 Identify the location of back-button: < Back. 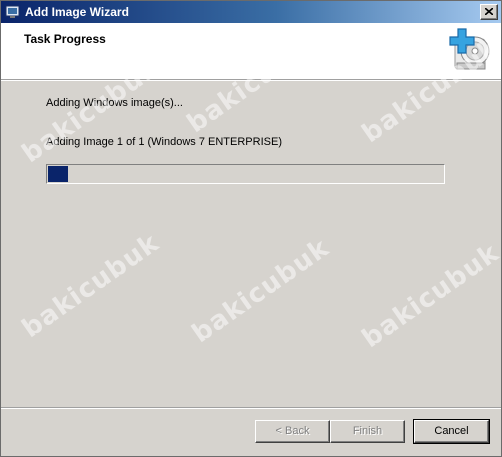
(292, 431).